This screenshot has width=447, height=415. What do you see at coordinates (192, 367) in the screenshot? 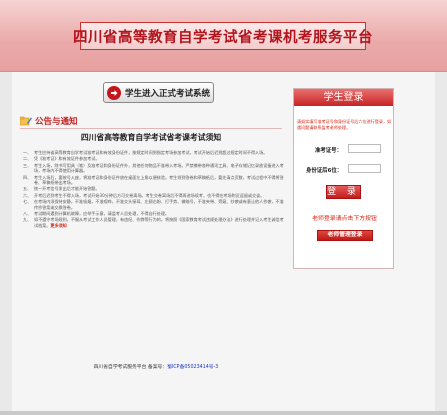
I see `icp-record-link: 蜀ICP备05023414号-3` at bounding box center [192, 367].